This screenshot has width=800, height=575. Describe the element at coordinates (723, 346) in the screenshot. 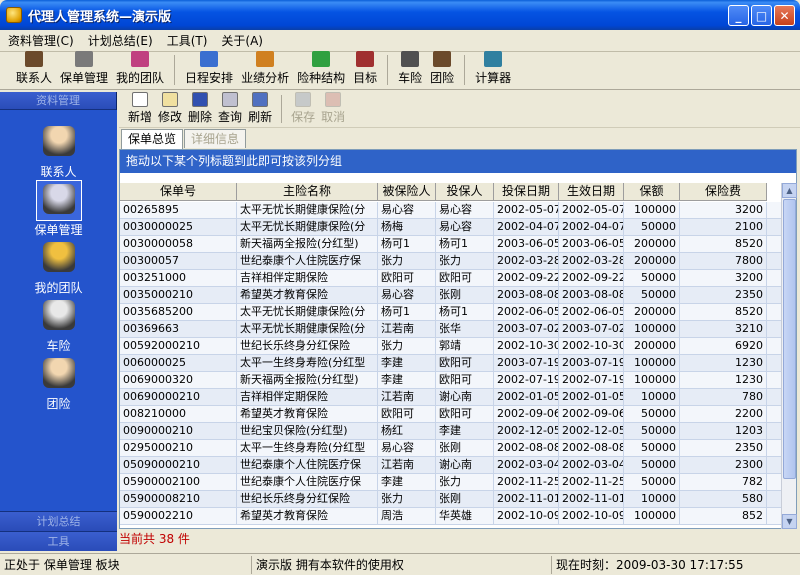

I see `table-cell: 6920` at that location.